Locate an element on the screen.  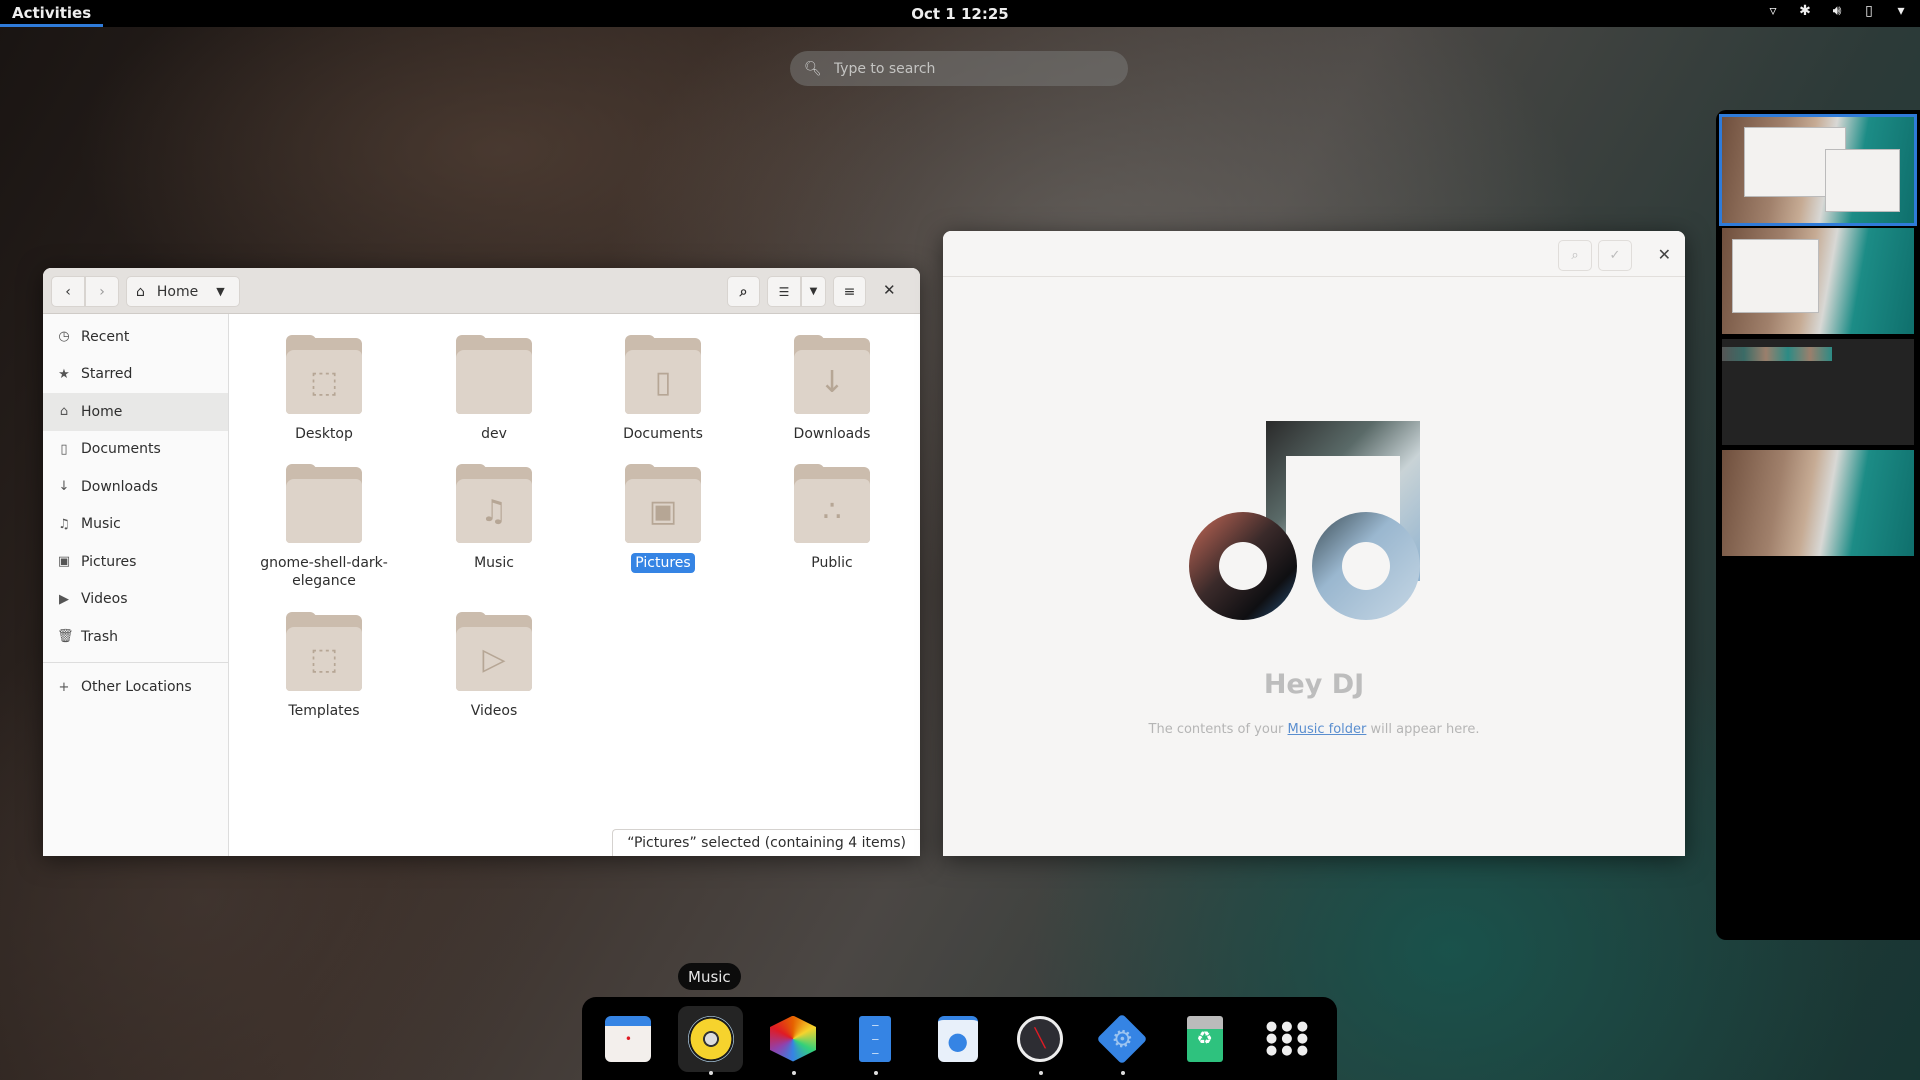
close-icon: ✕ is located at coordinates (1664, 254).